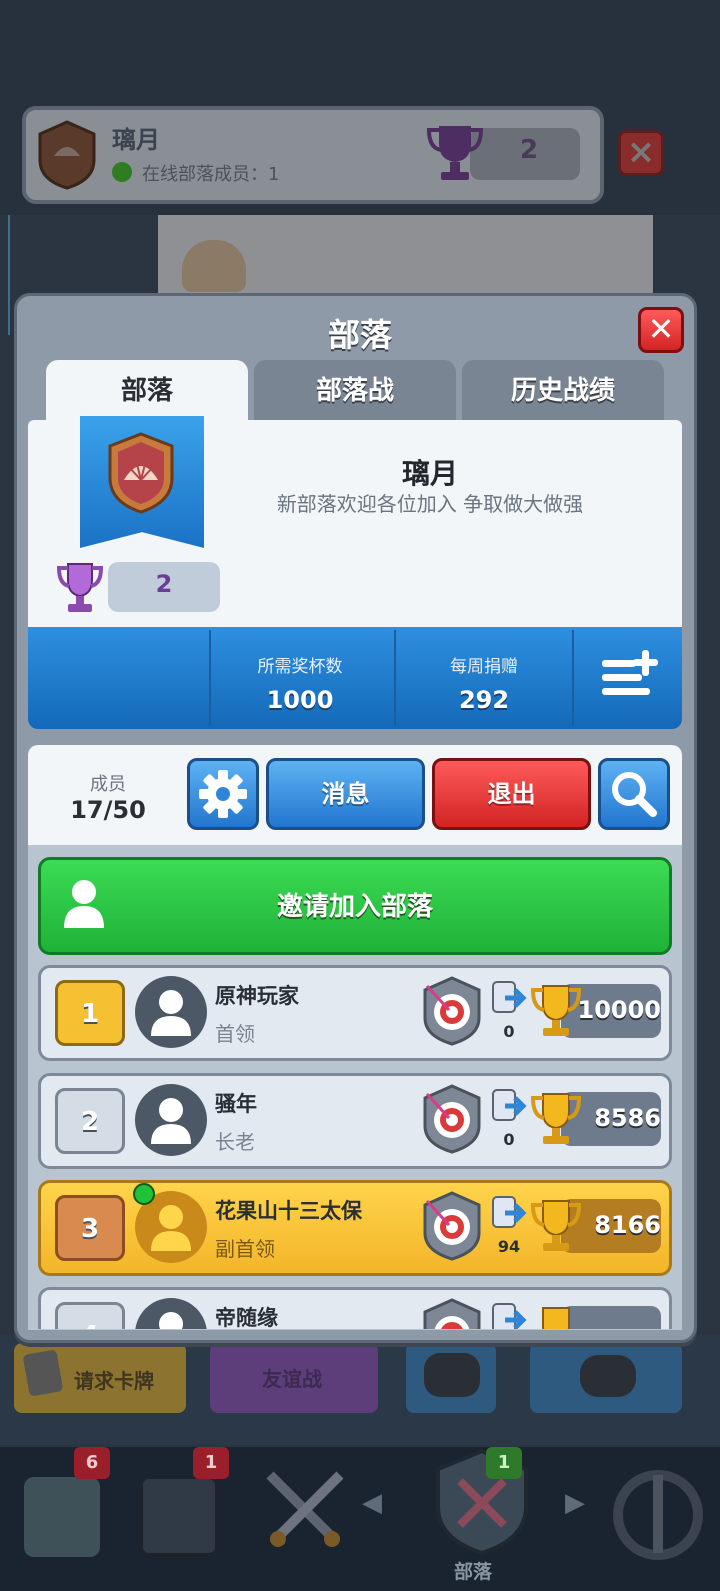 The image size is (720, 1591). What do you see at coordinates (257, 996) in the screenshot?
I see `member-name: 原神玩家` at bounding box center [257, 996].